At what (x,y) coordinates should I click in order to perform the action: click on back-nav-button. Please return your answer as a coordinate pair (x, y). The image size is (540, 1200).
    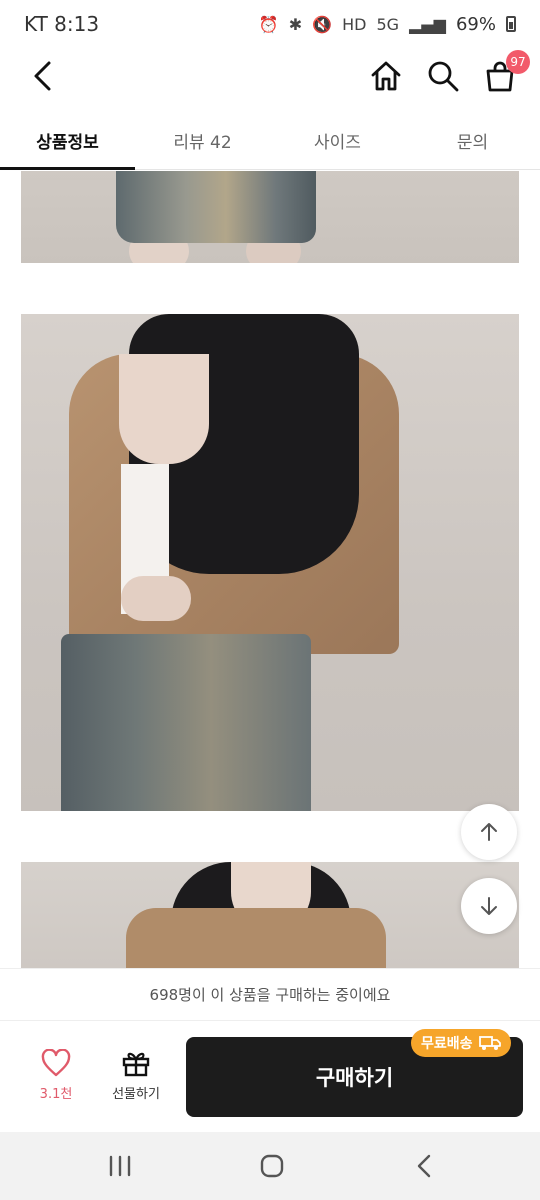
    Looking at the image, I should click on (424, 1166).